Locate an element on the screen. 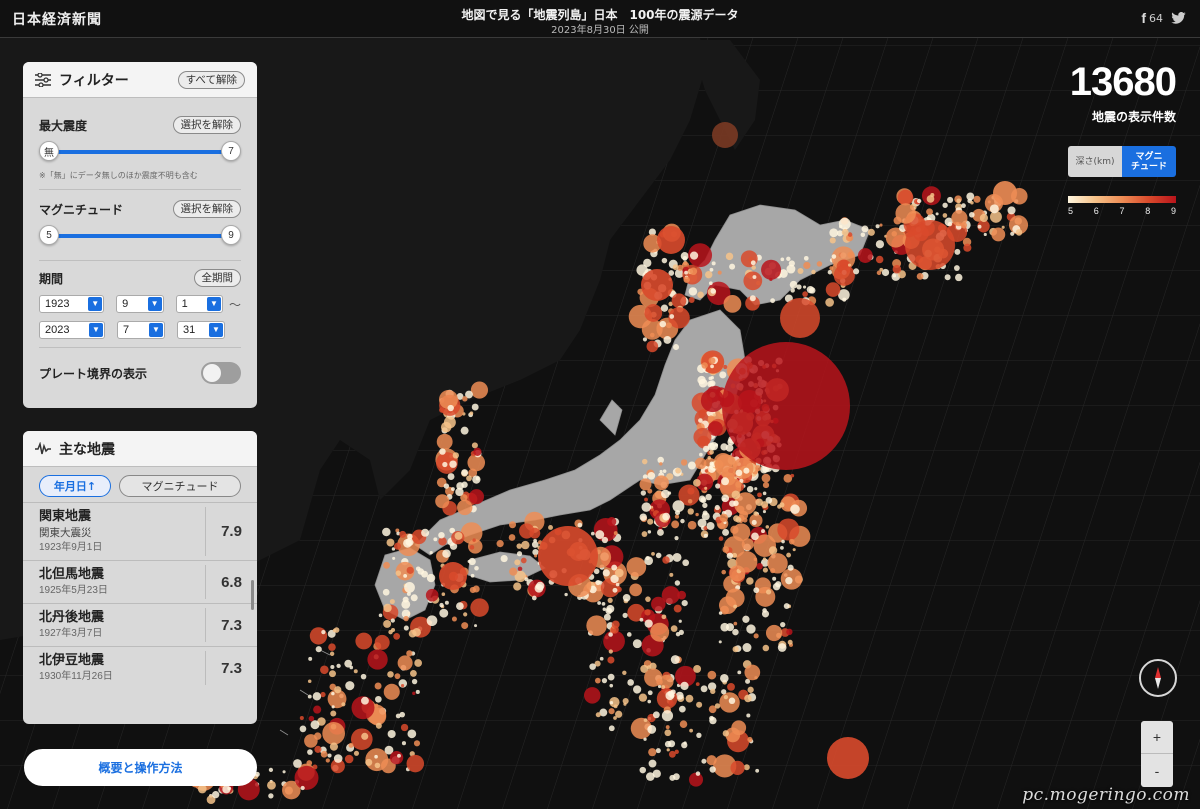  twitter-share is located at coordinates (1178, 18).